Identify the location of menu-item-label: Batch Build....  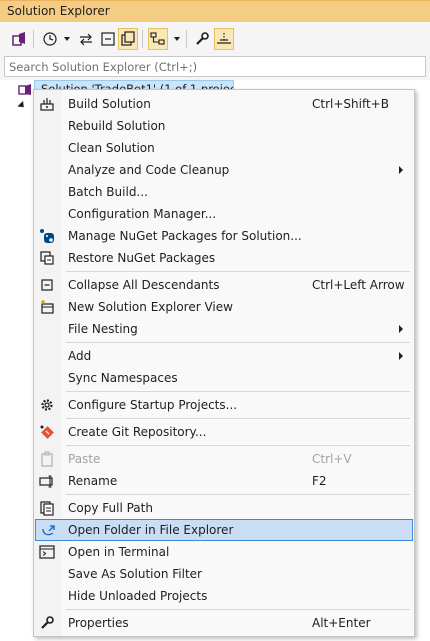
(108, 192).